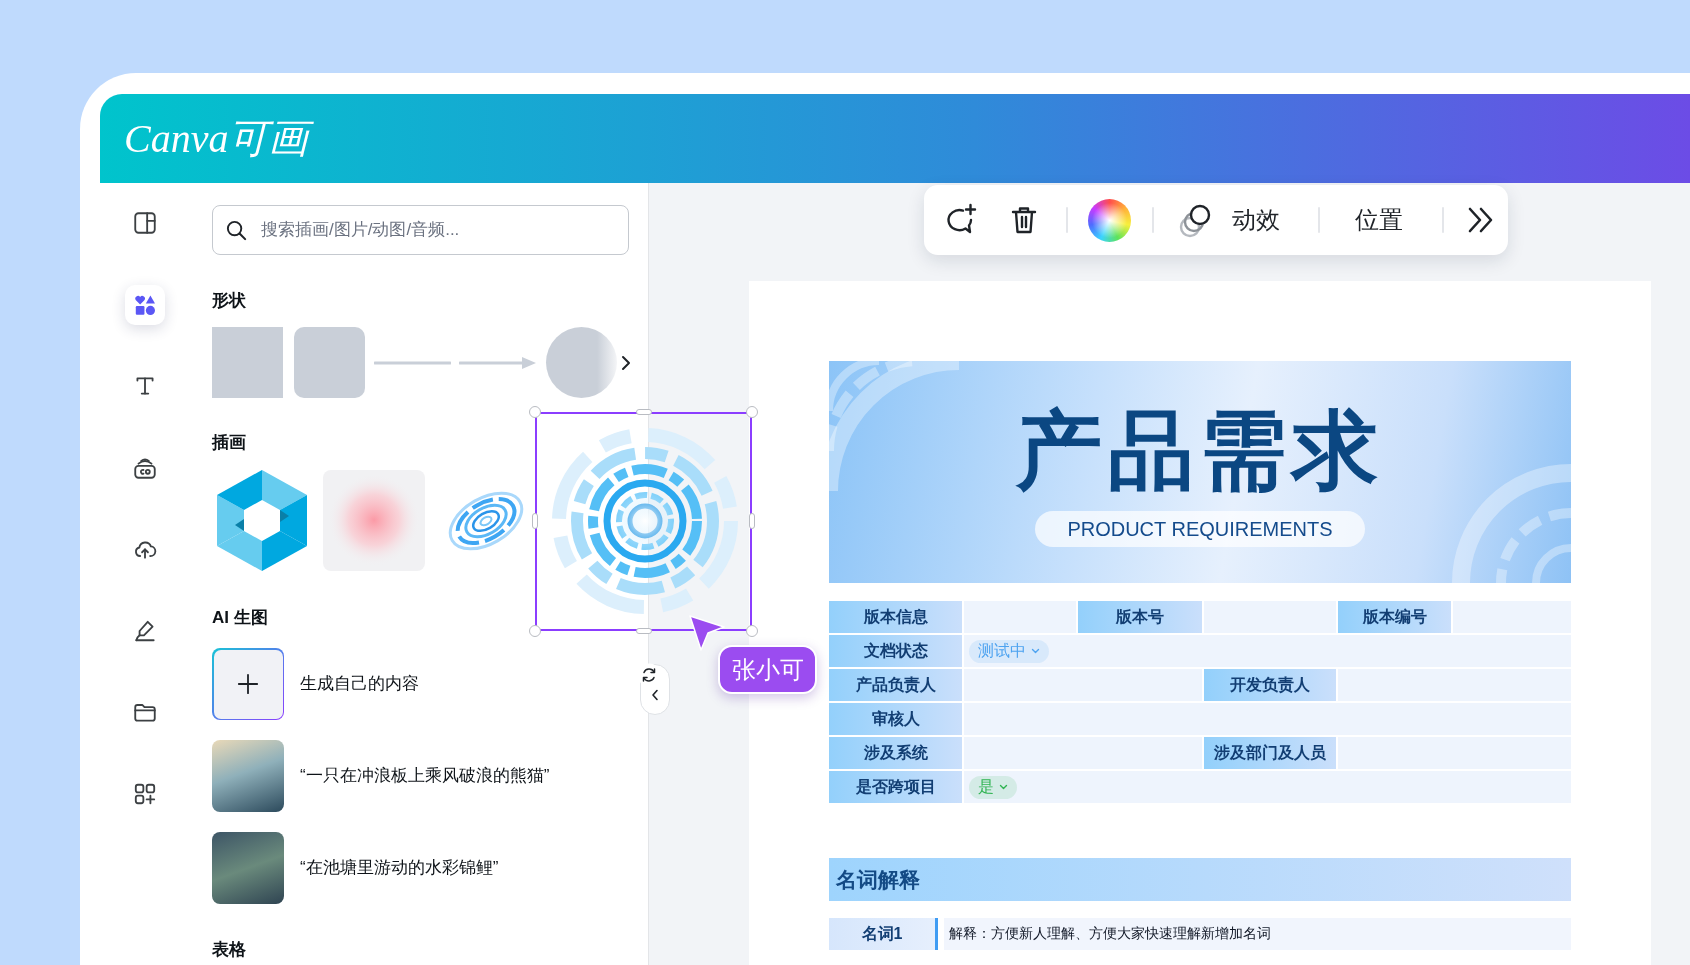  Describe the element at coordinates (1200, 879) in the screenshot. I see `section-header: 名词解释` at that location.